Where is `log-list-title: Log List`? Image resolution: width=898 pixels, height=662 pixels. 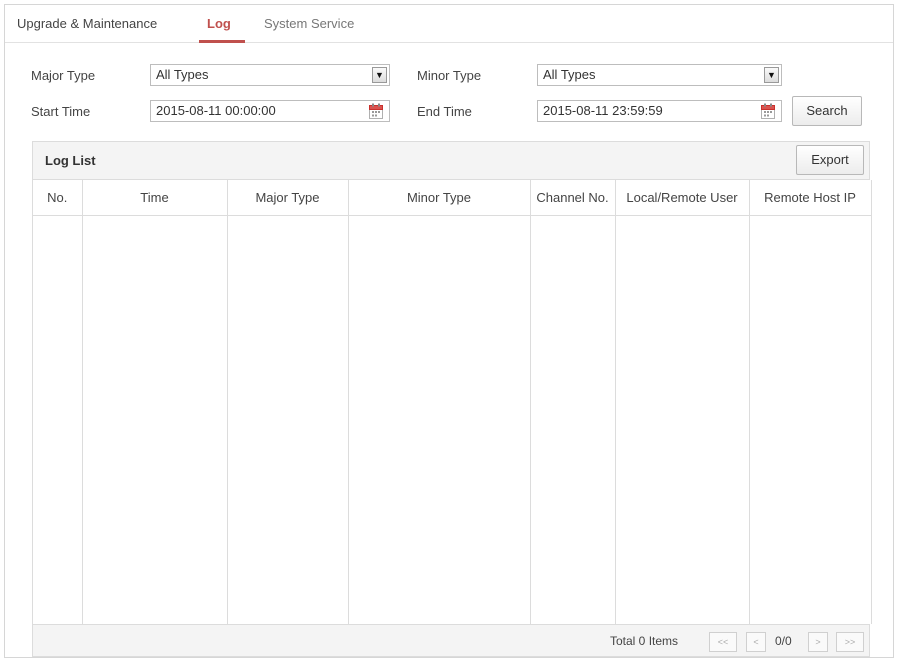
log-list-title: Log List is located at coordinates (70, 160).